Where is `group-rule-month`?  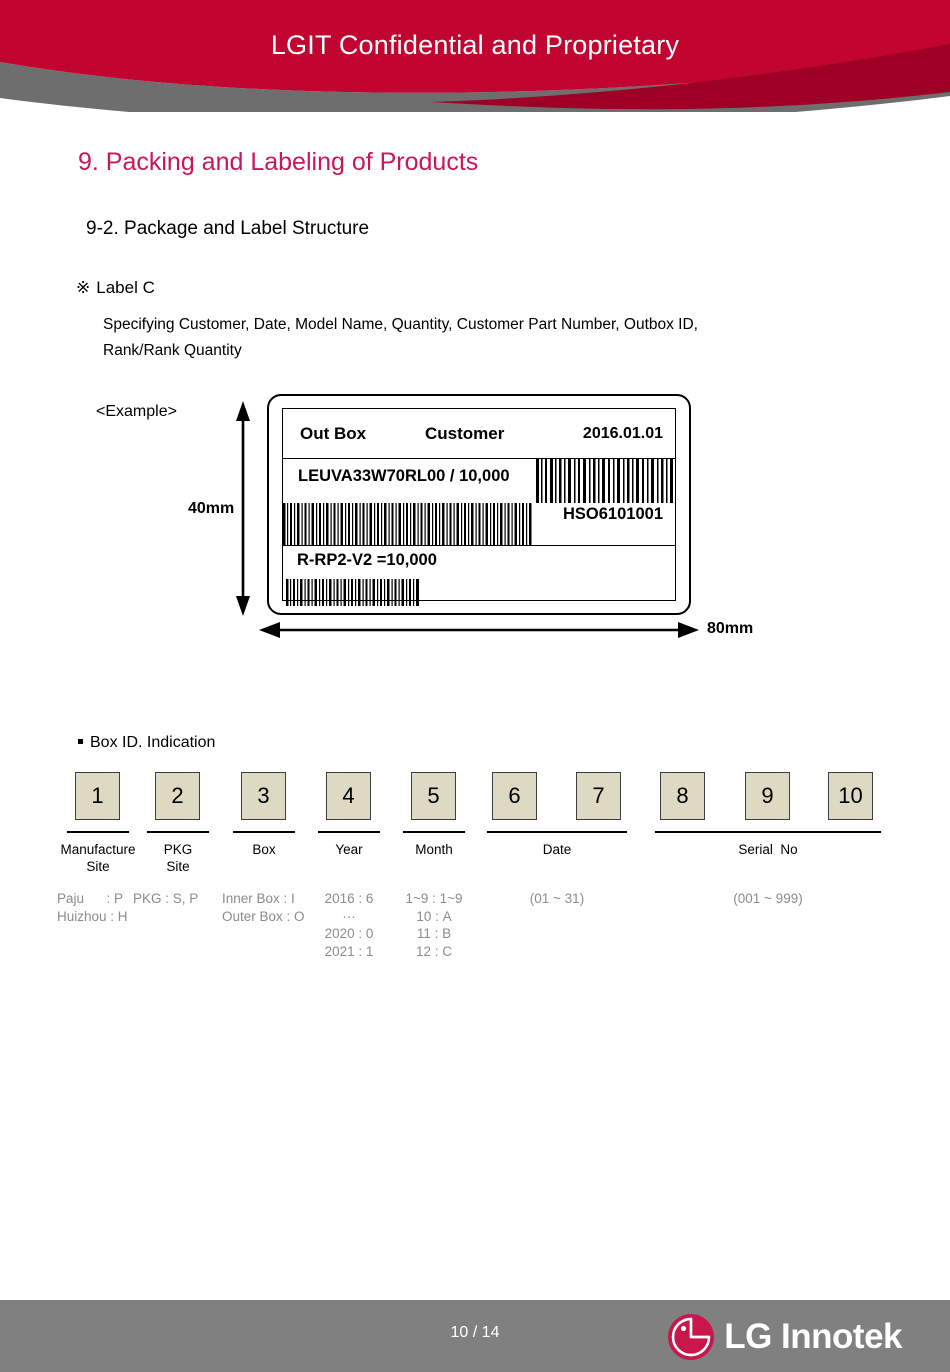 group-rule-month is located at coordinates (434, 832).